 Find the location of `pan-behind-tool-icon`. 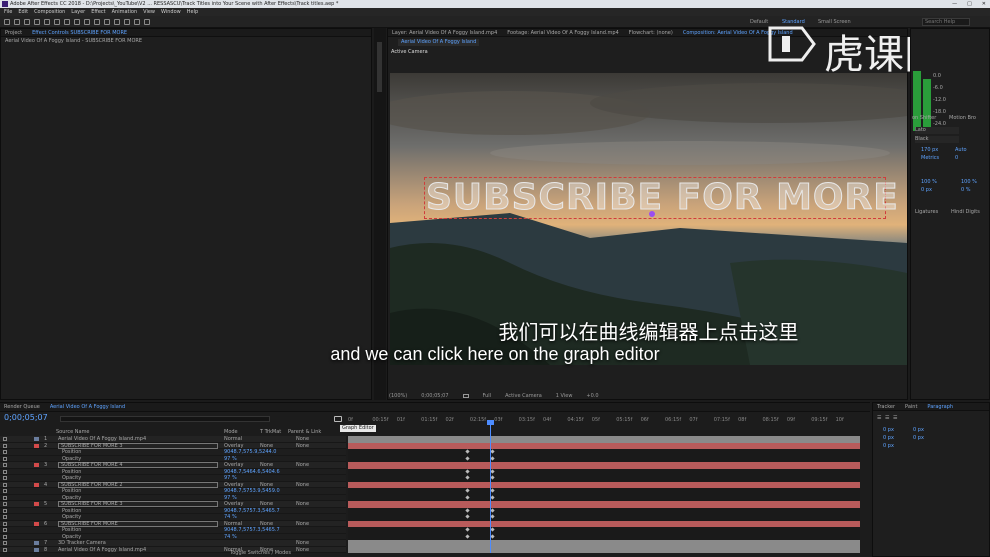

pan-behind-tool-icon is located at coordinates (67, 22).